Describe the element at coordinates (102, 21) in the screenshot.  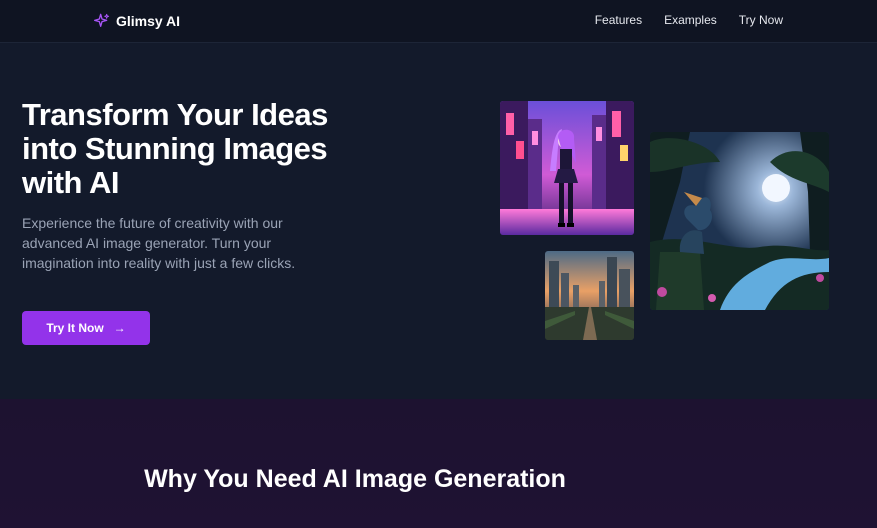
I see `sparkle-icon` at that location.